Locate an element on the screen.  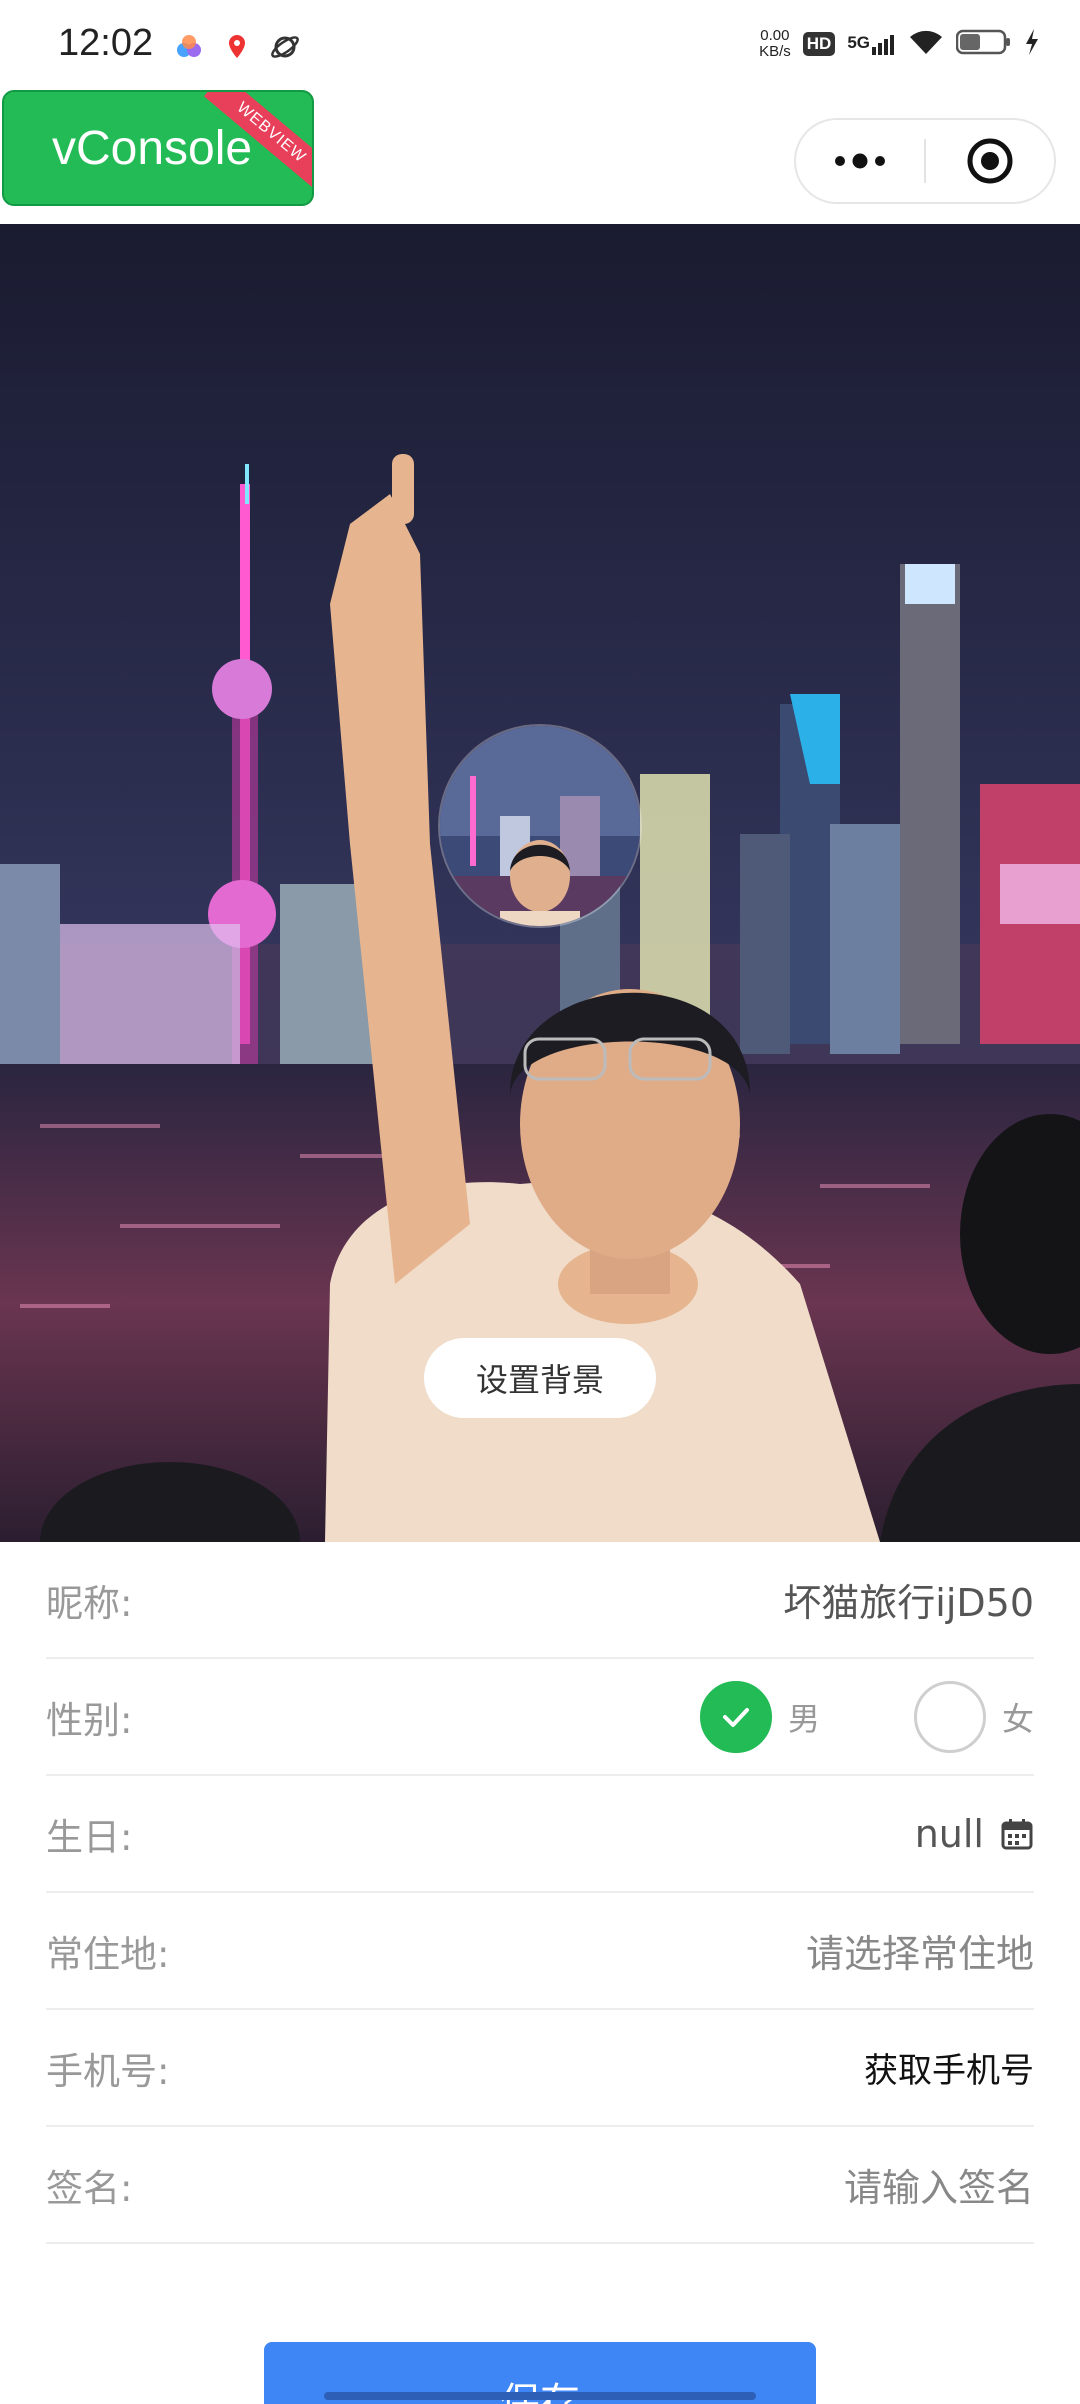
signal-icon: 5G is located at coordinates (871, 44).